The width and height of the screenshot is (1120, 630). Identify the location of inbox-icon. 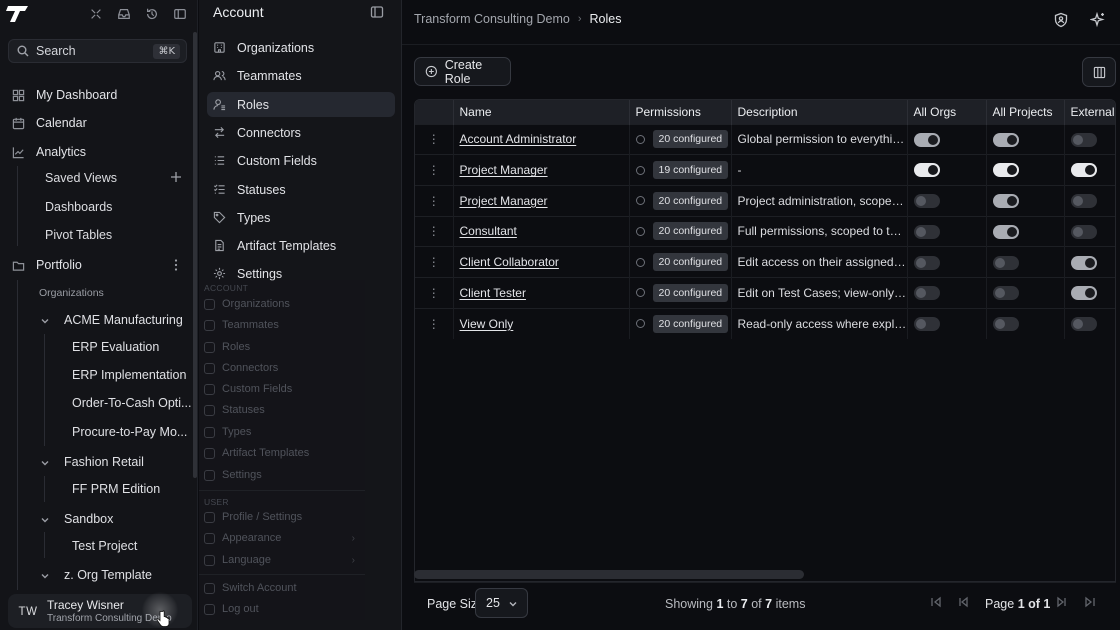
(124, 14).